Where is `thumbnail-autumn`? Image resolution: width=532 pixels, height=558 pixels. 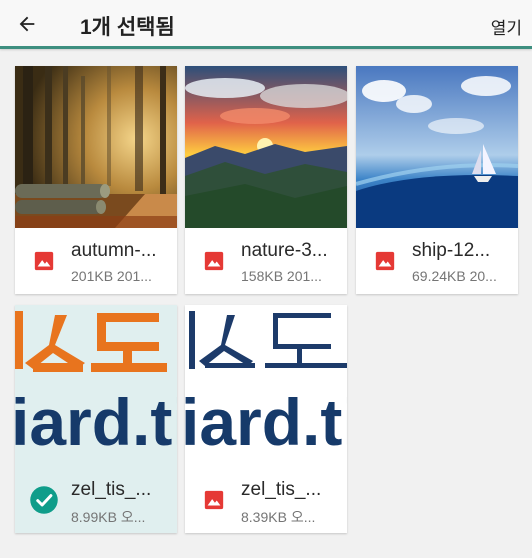
thumbnail-autumn is located at coordinates (96, 147).